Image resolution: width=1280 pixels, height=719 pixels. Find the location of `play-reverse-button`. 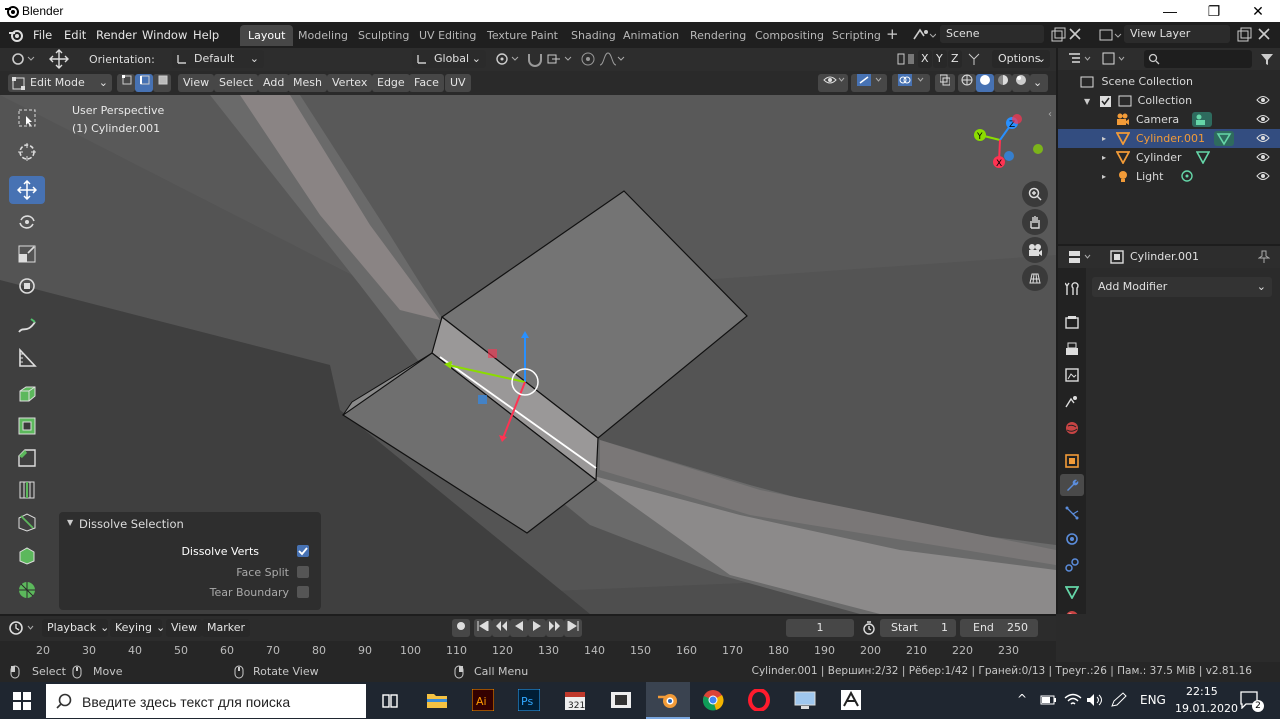

play-reverse-button is located at coordinates (519, 628).